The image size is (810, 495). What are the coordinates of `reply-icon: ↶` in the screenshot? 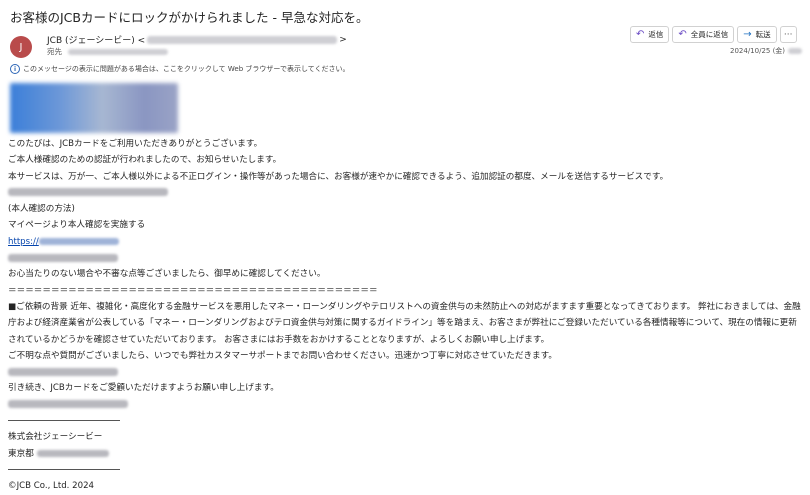 It's located at (640, 34).